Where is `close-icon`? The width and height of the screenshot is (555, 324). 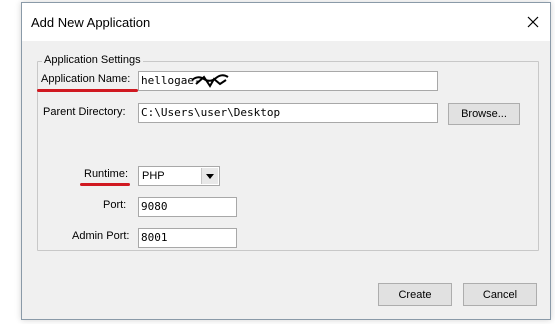
close-icon is located at coordinates (533, 22).